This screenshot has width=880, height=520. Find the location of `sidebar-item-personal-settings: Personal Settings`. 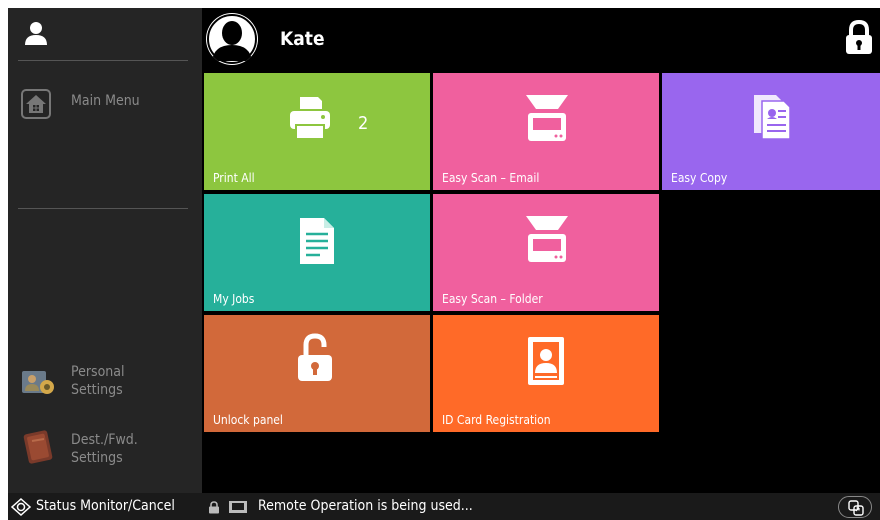

sidebar-item-personal-settings: Personal Settings is located at coordinates (105, 391).